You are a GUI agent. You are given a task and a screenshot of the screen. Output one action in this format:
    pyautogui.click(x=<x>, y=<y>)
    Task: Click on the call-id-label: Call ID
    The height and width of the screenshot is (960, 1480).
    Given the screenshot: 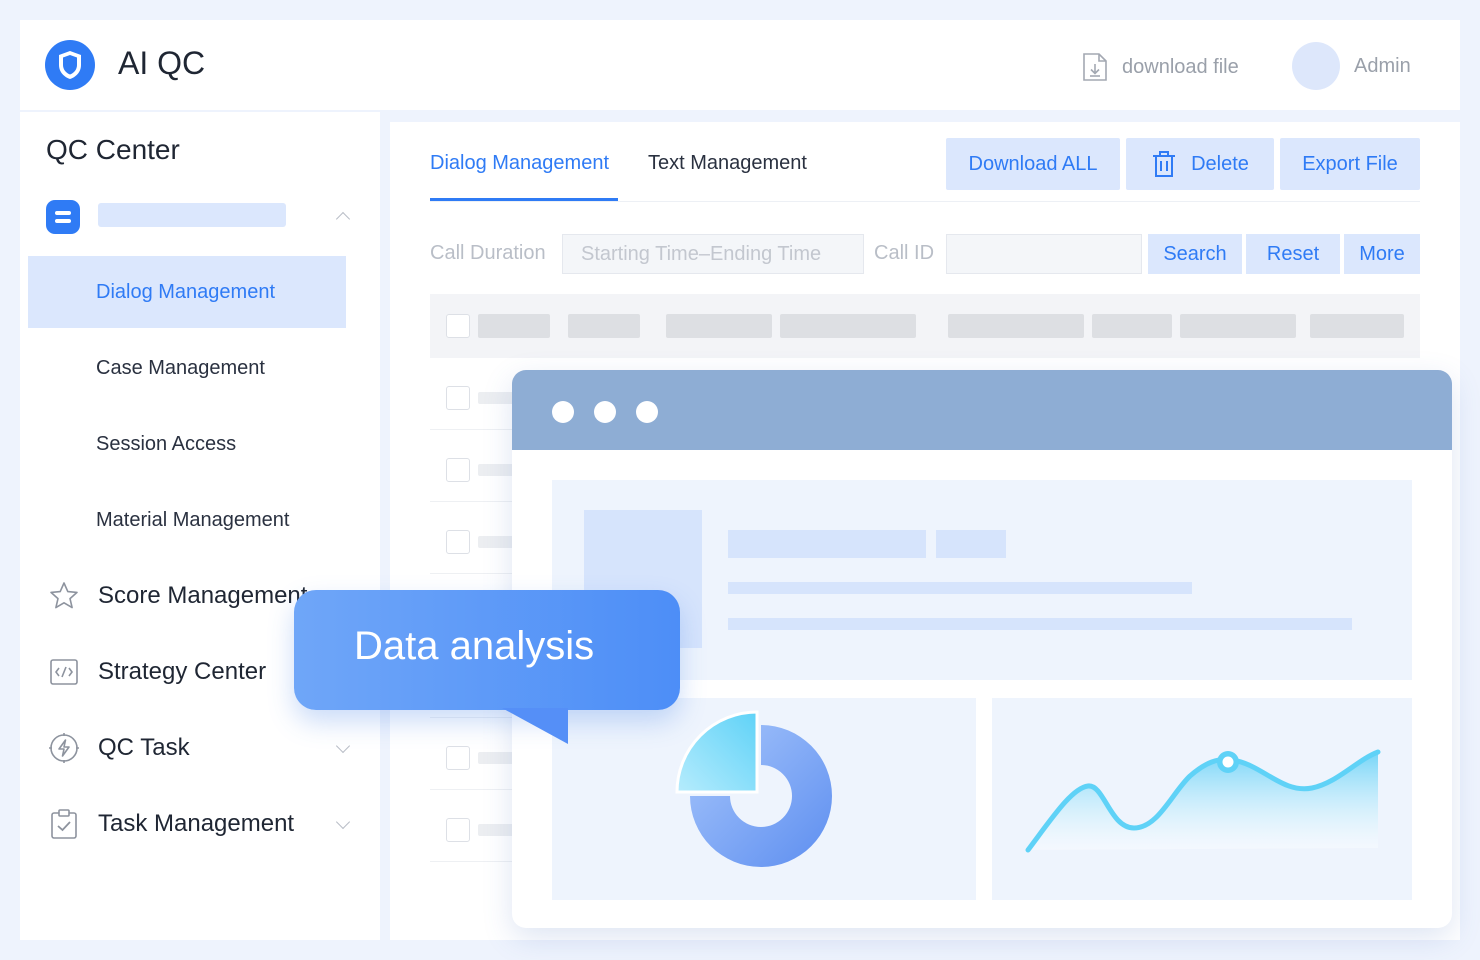 What is the action you would take?
    pyautogui.click(x=904, y=253)
    